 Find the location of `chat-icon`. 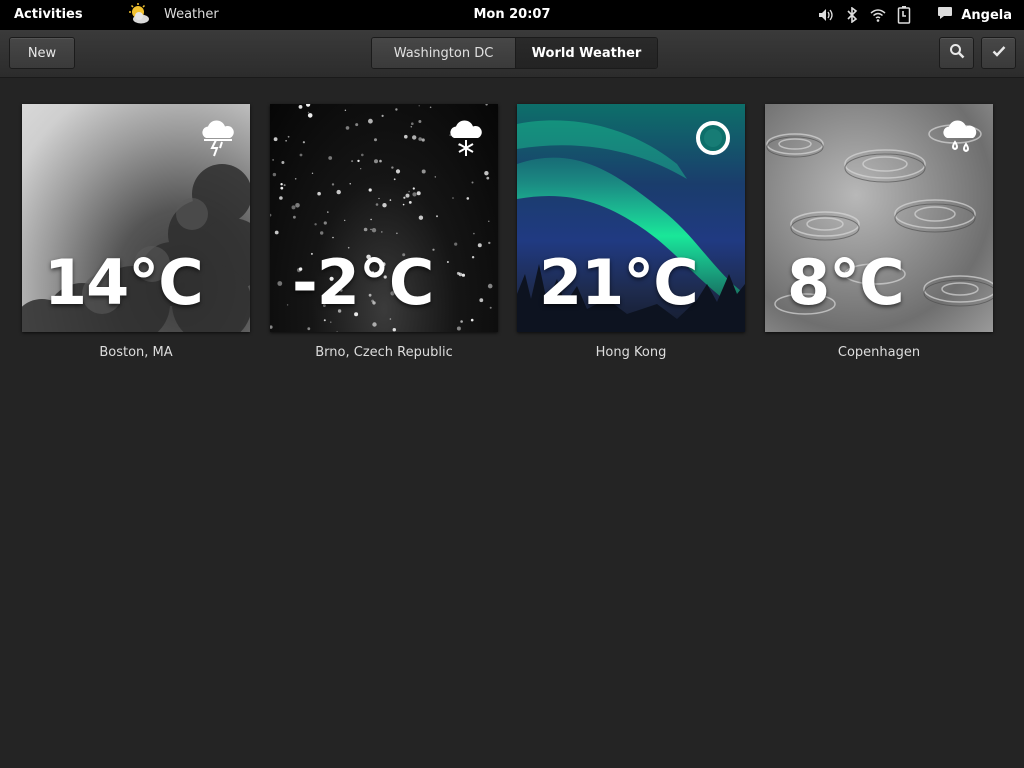

chat-icon is located at coordinates (945, 15).